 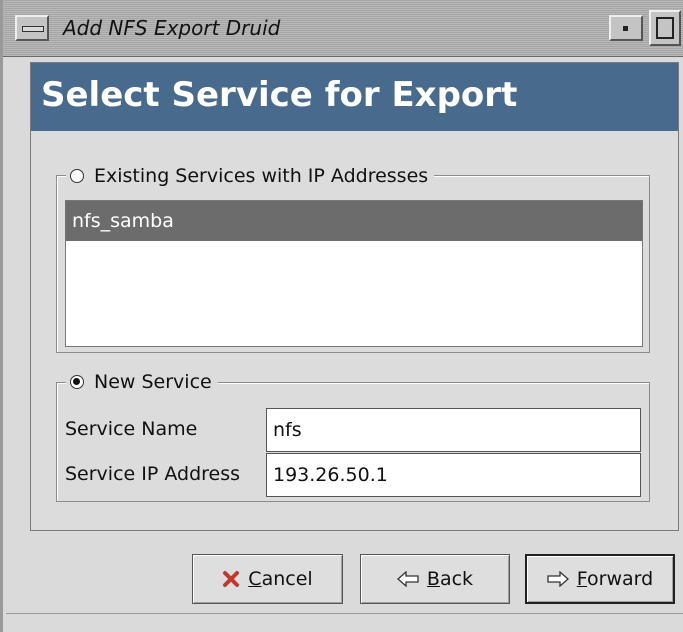 What do you see at coordinates (77, 382) in the screenshot?
I see `new-service-radio-indicator` at bounding box center [77, 382].